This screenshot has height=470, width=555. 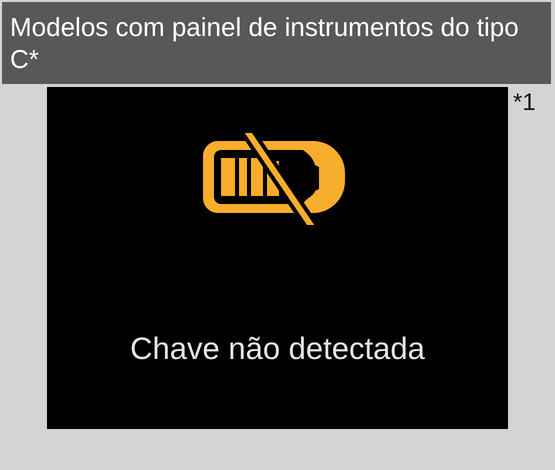 What do you see at coordinates (524, 103) in the screenshot?
I see `footnote-mark: *1` at bounding box center [524, 103].